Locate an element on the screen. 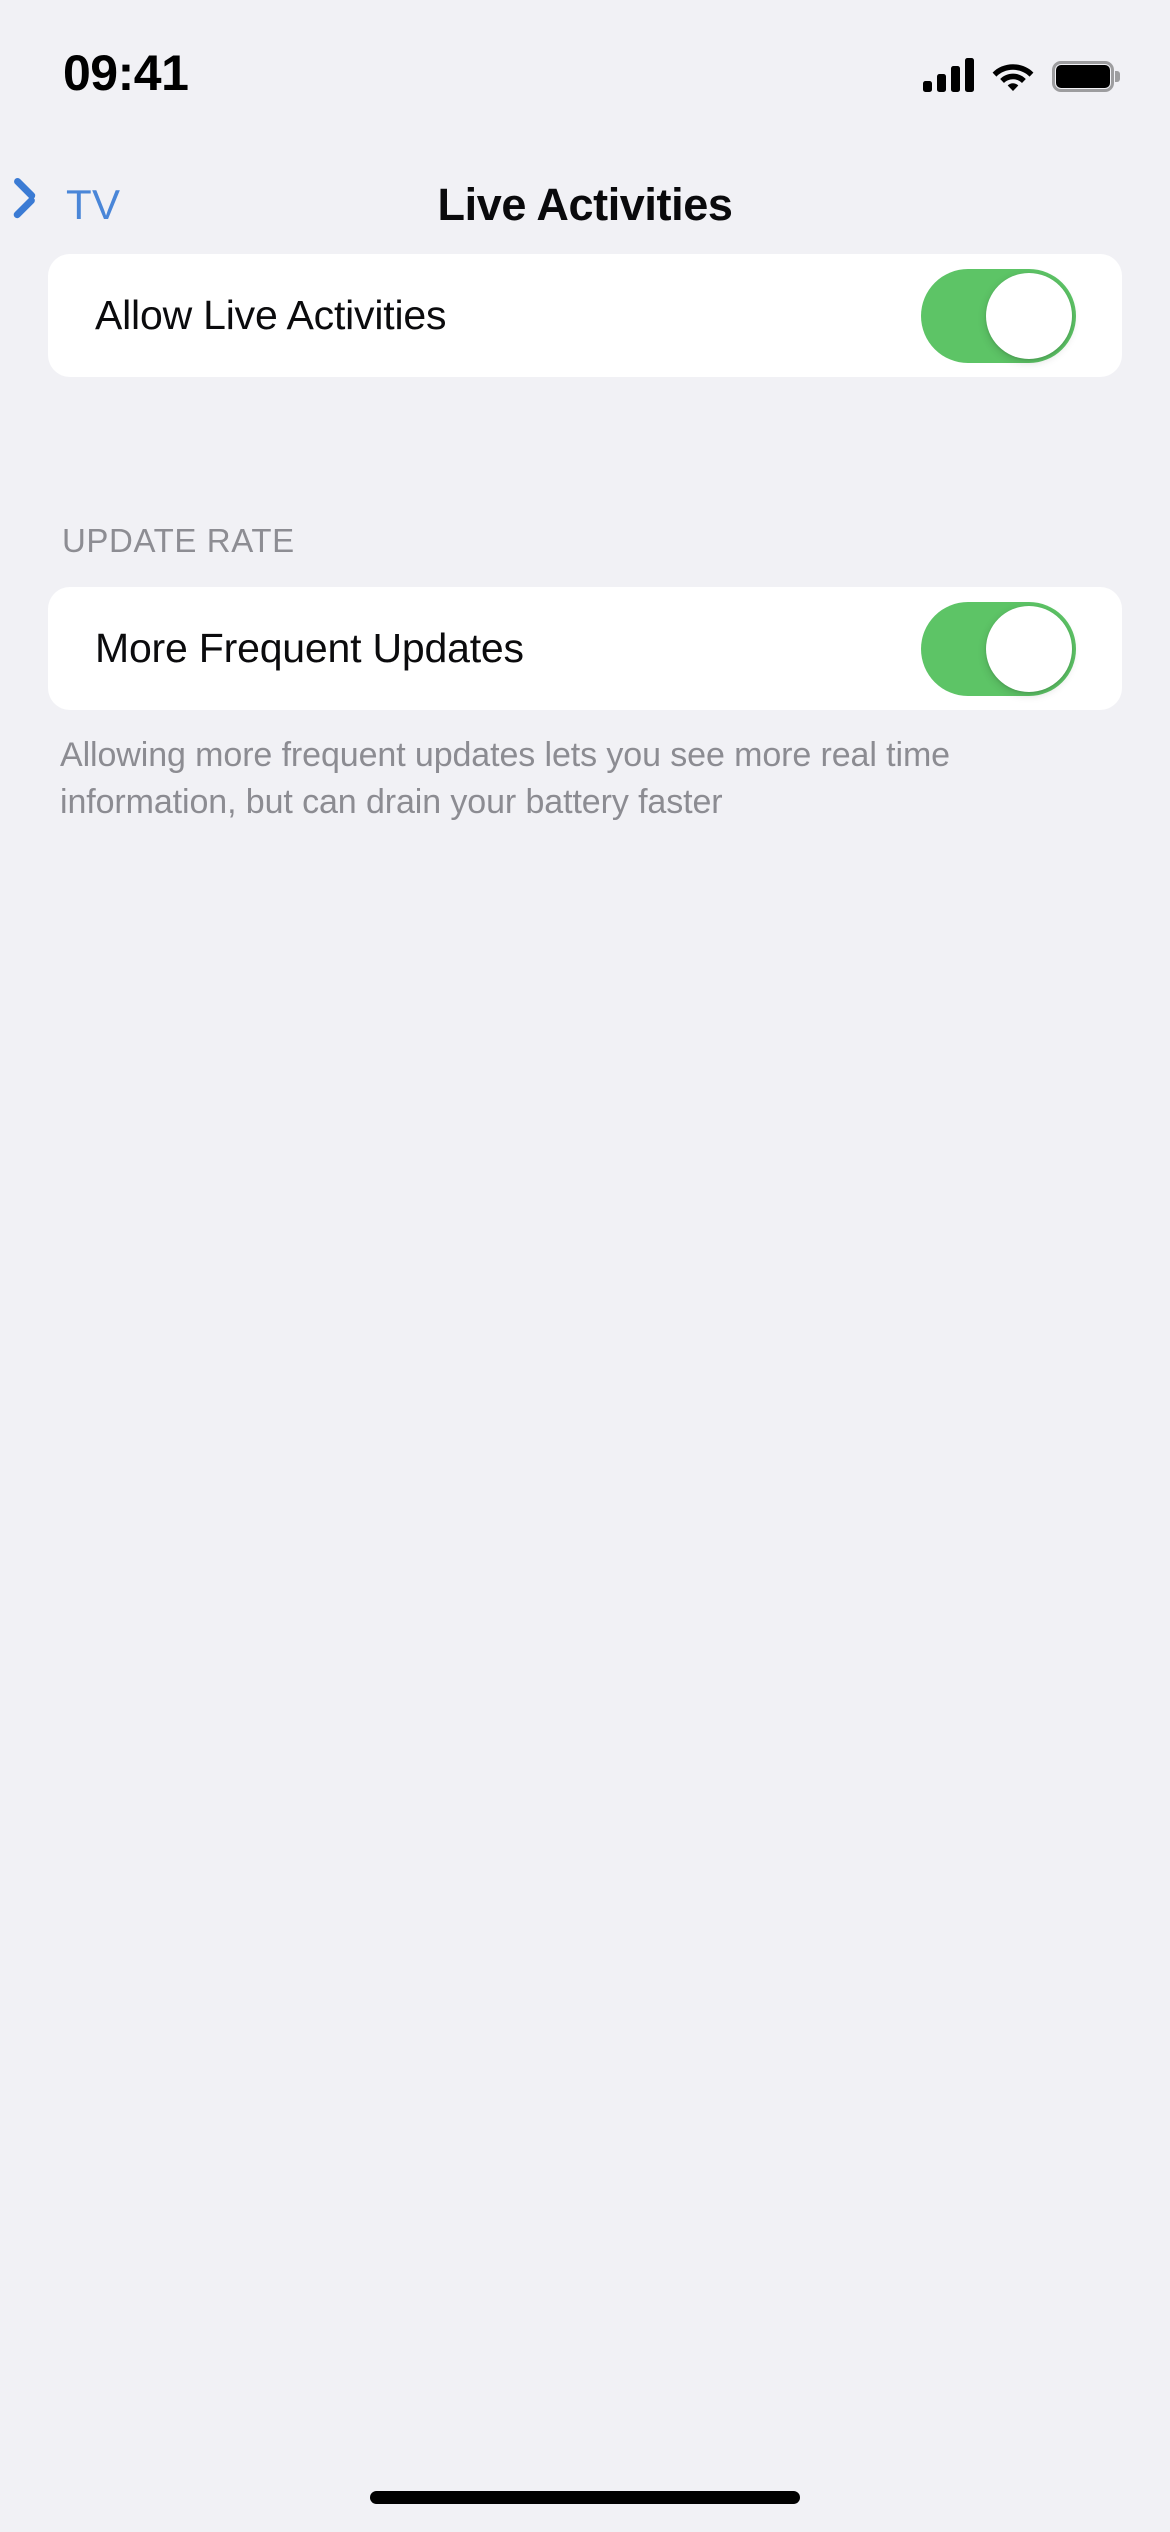  settings-group-allow: Allow Live Activities is located at coordinates (585, 315).